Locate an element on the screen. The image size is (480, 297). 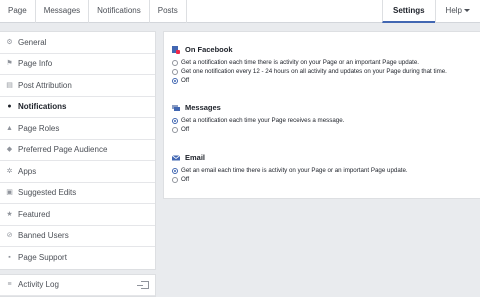
banned-icon: ⊘ is located at coordinates (9, 236).